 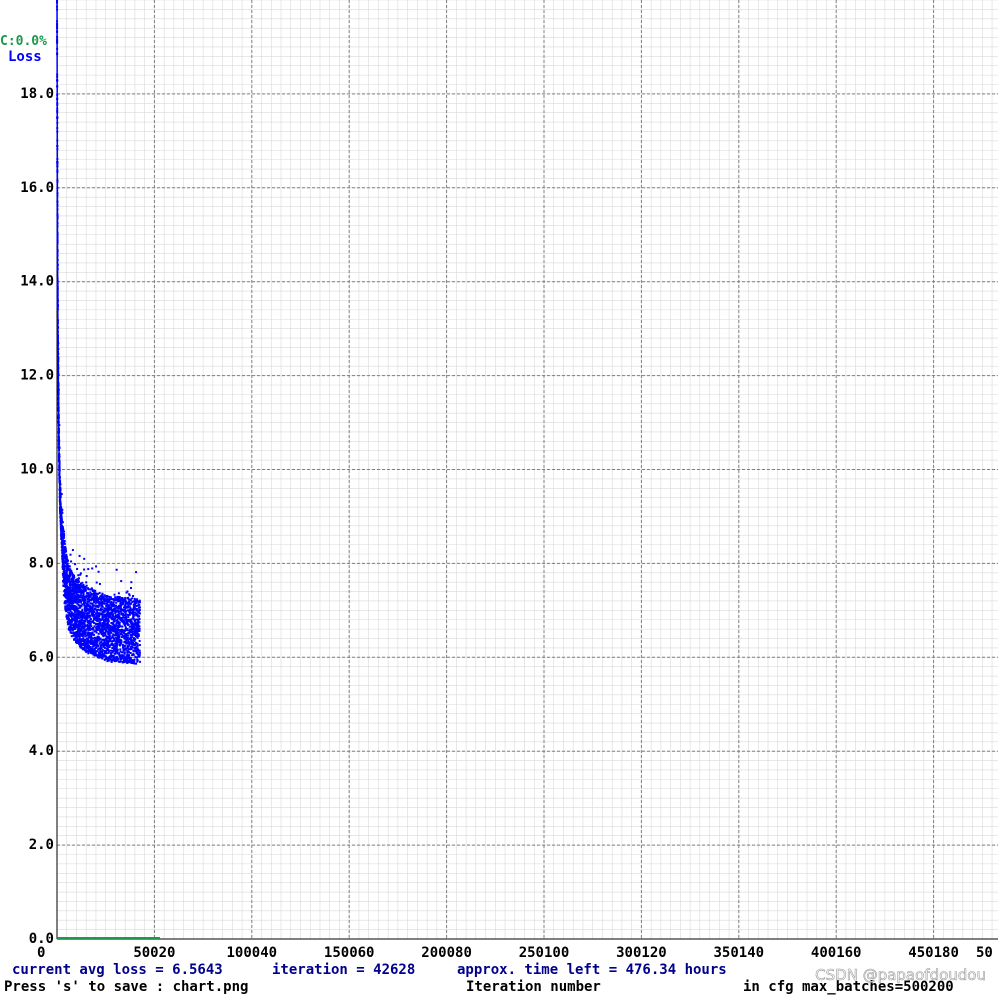 What do you see at coordinates (533, 987) in the screenshot?
I see `x-axis-label: Iteration number` at bounding box center [533, 987].